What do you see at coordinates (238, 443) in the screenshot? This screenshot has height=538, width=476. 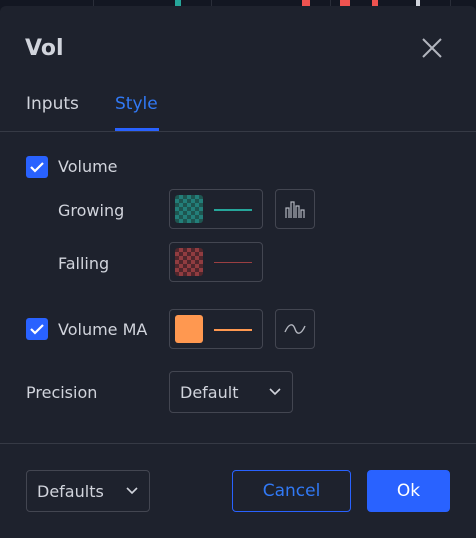 I see `footer-divider` at bounding box center [238, 443].